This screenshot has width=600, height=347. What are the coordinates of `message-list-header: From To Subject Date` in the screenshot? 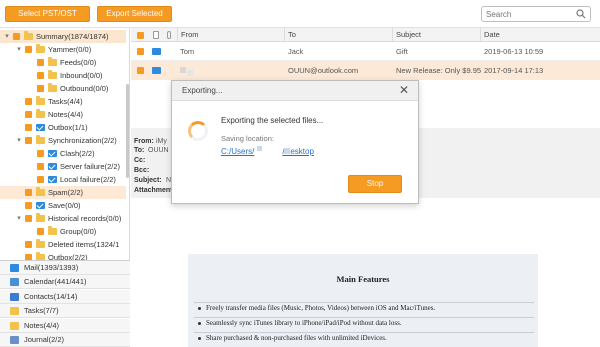 It's located at (365, 35).